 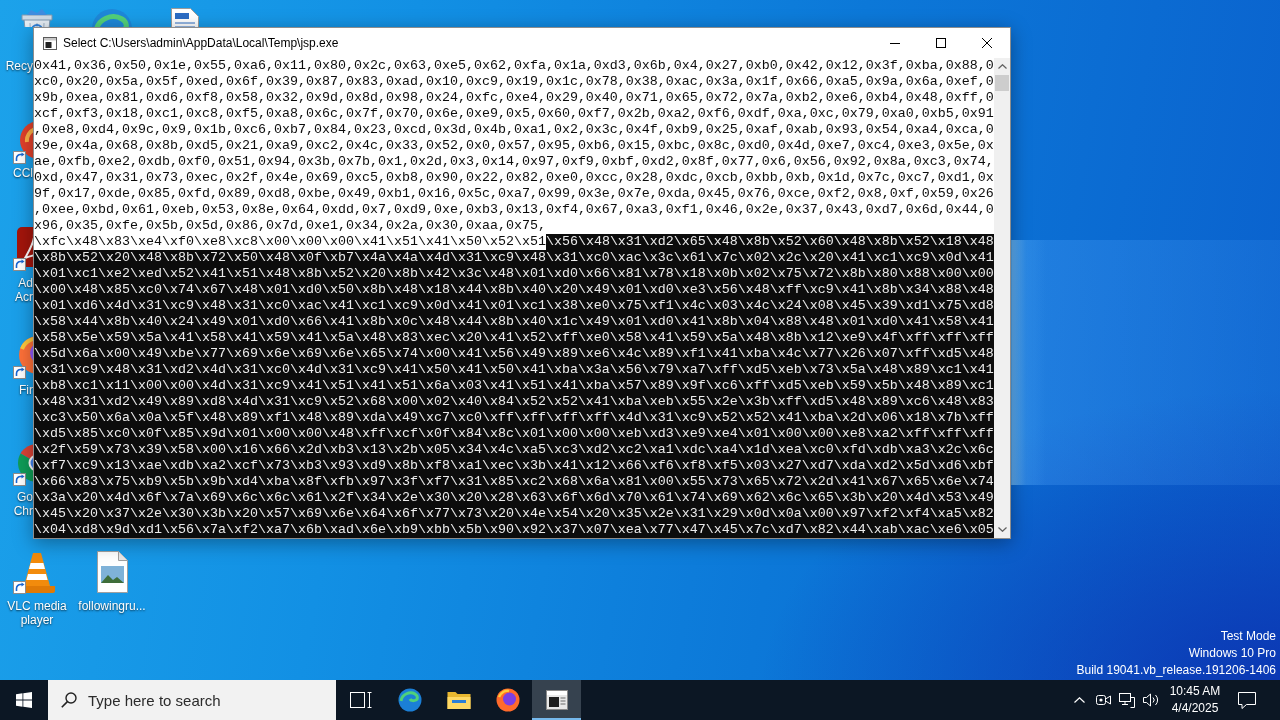 I want to click on console-text: \x45\x20\x37\x2e\x30\x3b\x20\x57\x69\x6e\x64\x6f\x77\x73\x20\x4e\x54\x20\x35\x2e\x31\x29\x0d\x0a\x00\x97\xf2\xf4\xa5\x82, so click(x=514, y=514).